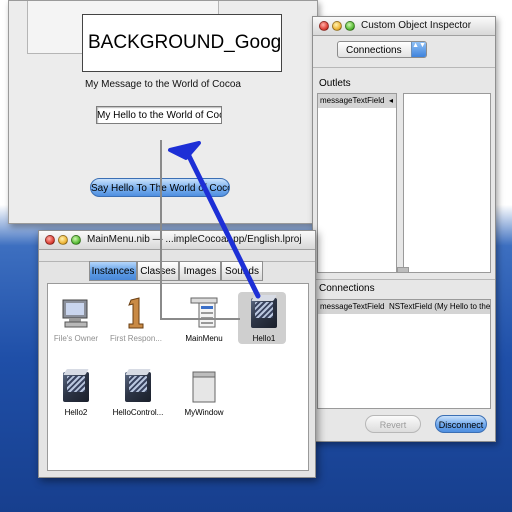 The height and width of the screenshot is (512, 512). Describe the element at coordinates (214, 220) in the screenshot. I see `connection-arrow-icon` at that location.